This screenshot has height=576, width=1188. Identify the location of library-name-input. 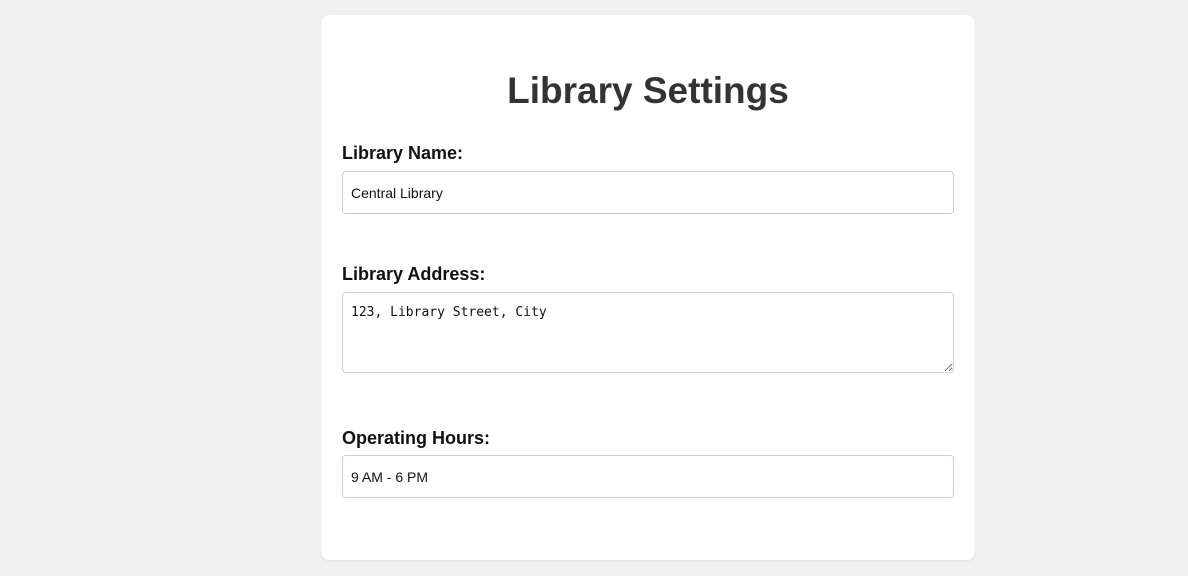
(648, 192).